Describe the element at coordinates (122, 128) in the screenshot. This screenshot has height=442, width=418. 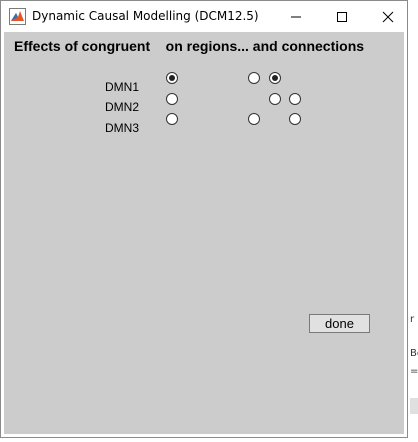
I see `region-label-dmn3: DMN3` at that location.